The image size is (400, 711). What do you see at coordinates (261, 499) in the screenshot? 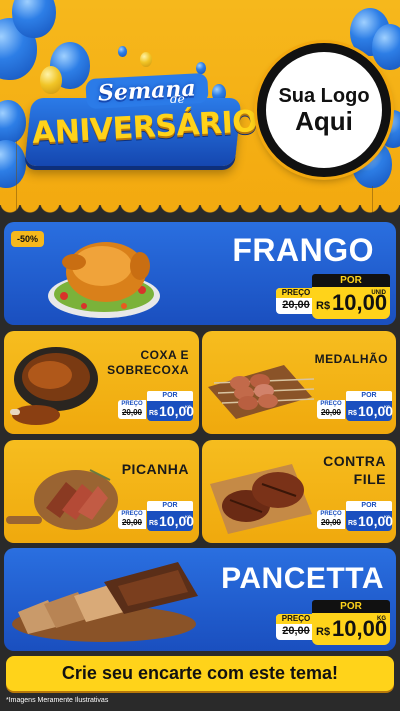
I see `grilled-steak-icon` at bounding box center [261, 499].